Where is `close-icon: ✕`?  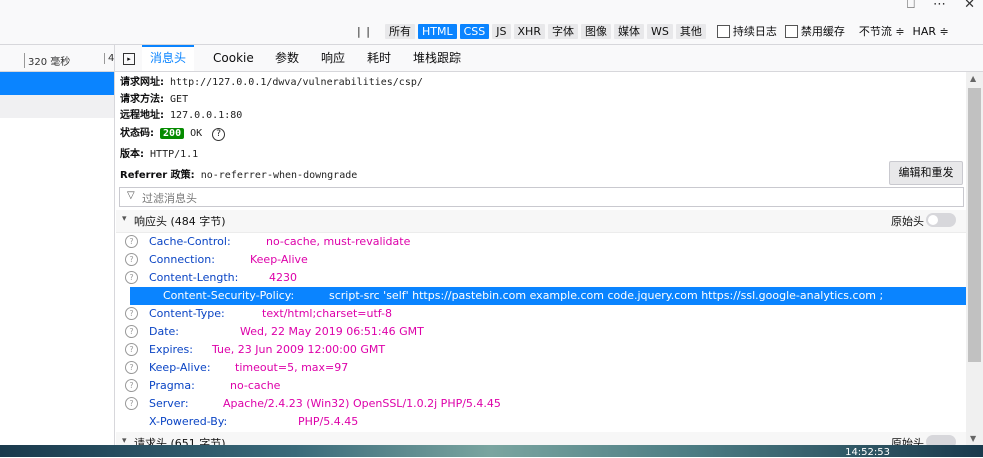
close-icon: ✕ is located at coordinates (969, 6).